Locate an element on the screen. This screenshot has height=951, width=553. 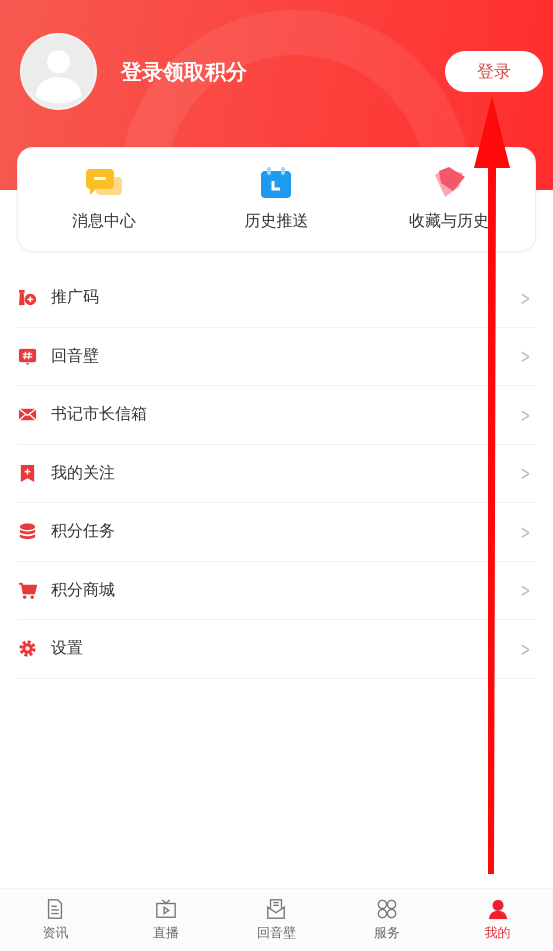
login-button: 登录 is located at coordinates (494, 71).